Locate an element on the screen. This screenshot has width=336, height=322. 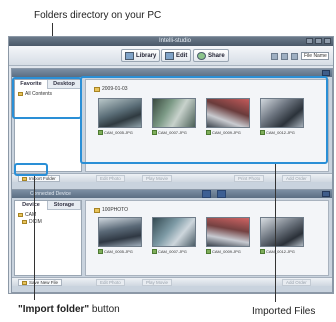
save-new-file-button: Save New File is located at coordinates (40, 282).